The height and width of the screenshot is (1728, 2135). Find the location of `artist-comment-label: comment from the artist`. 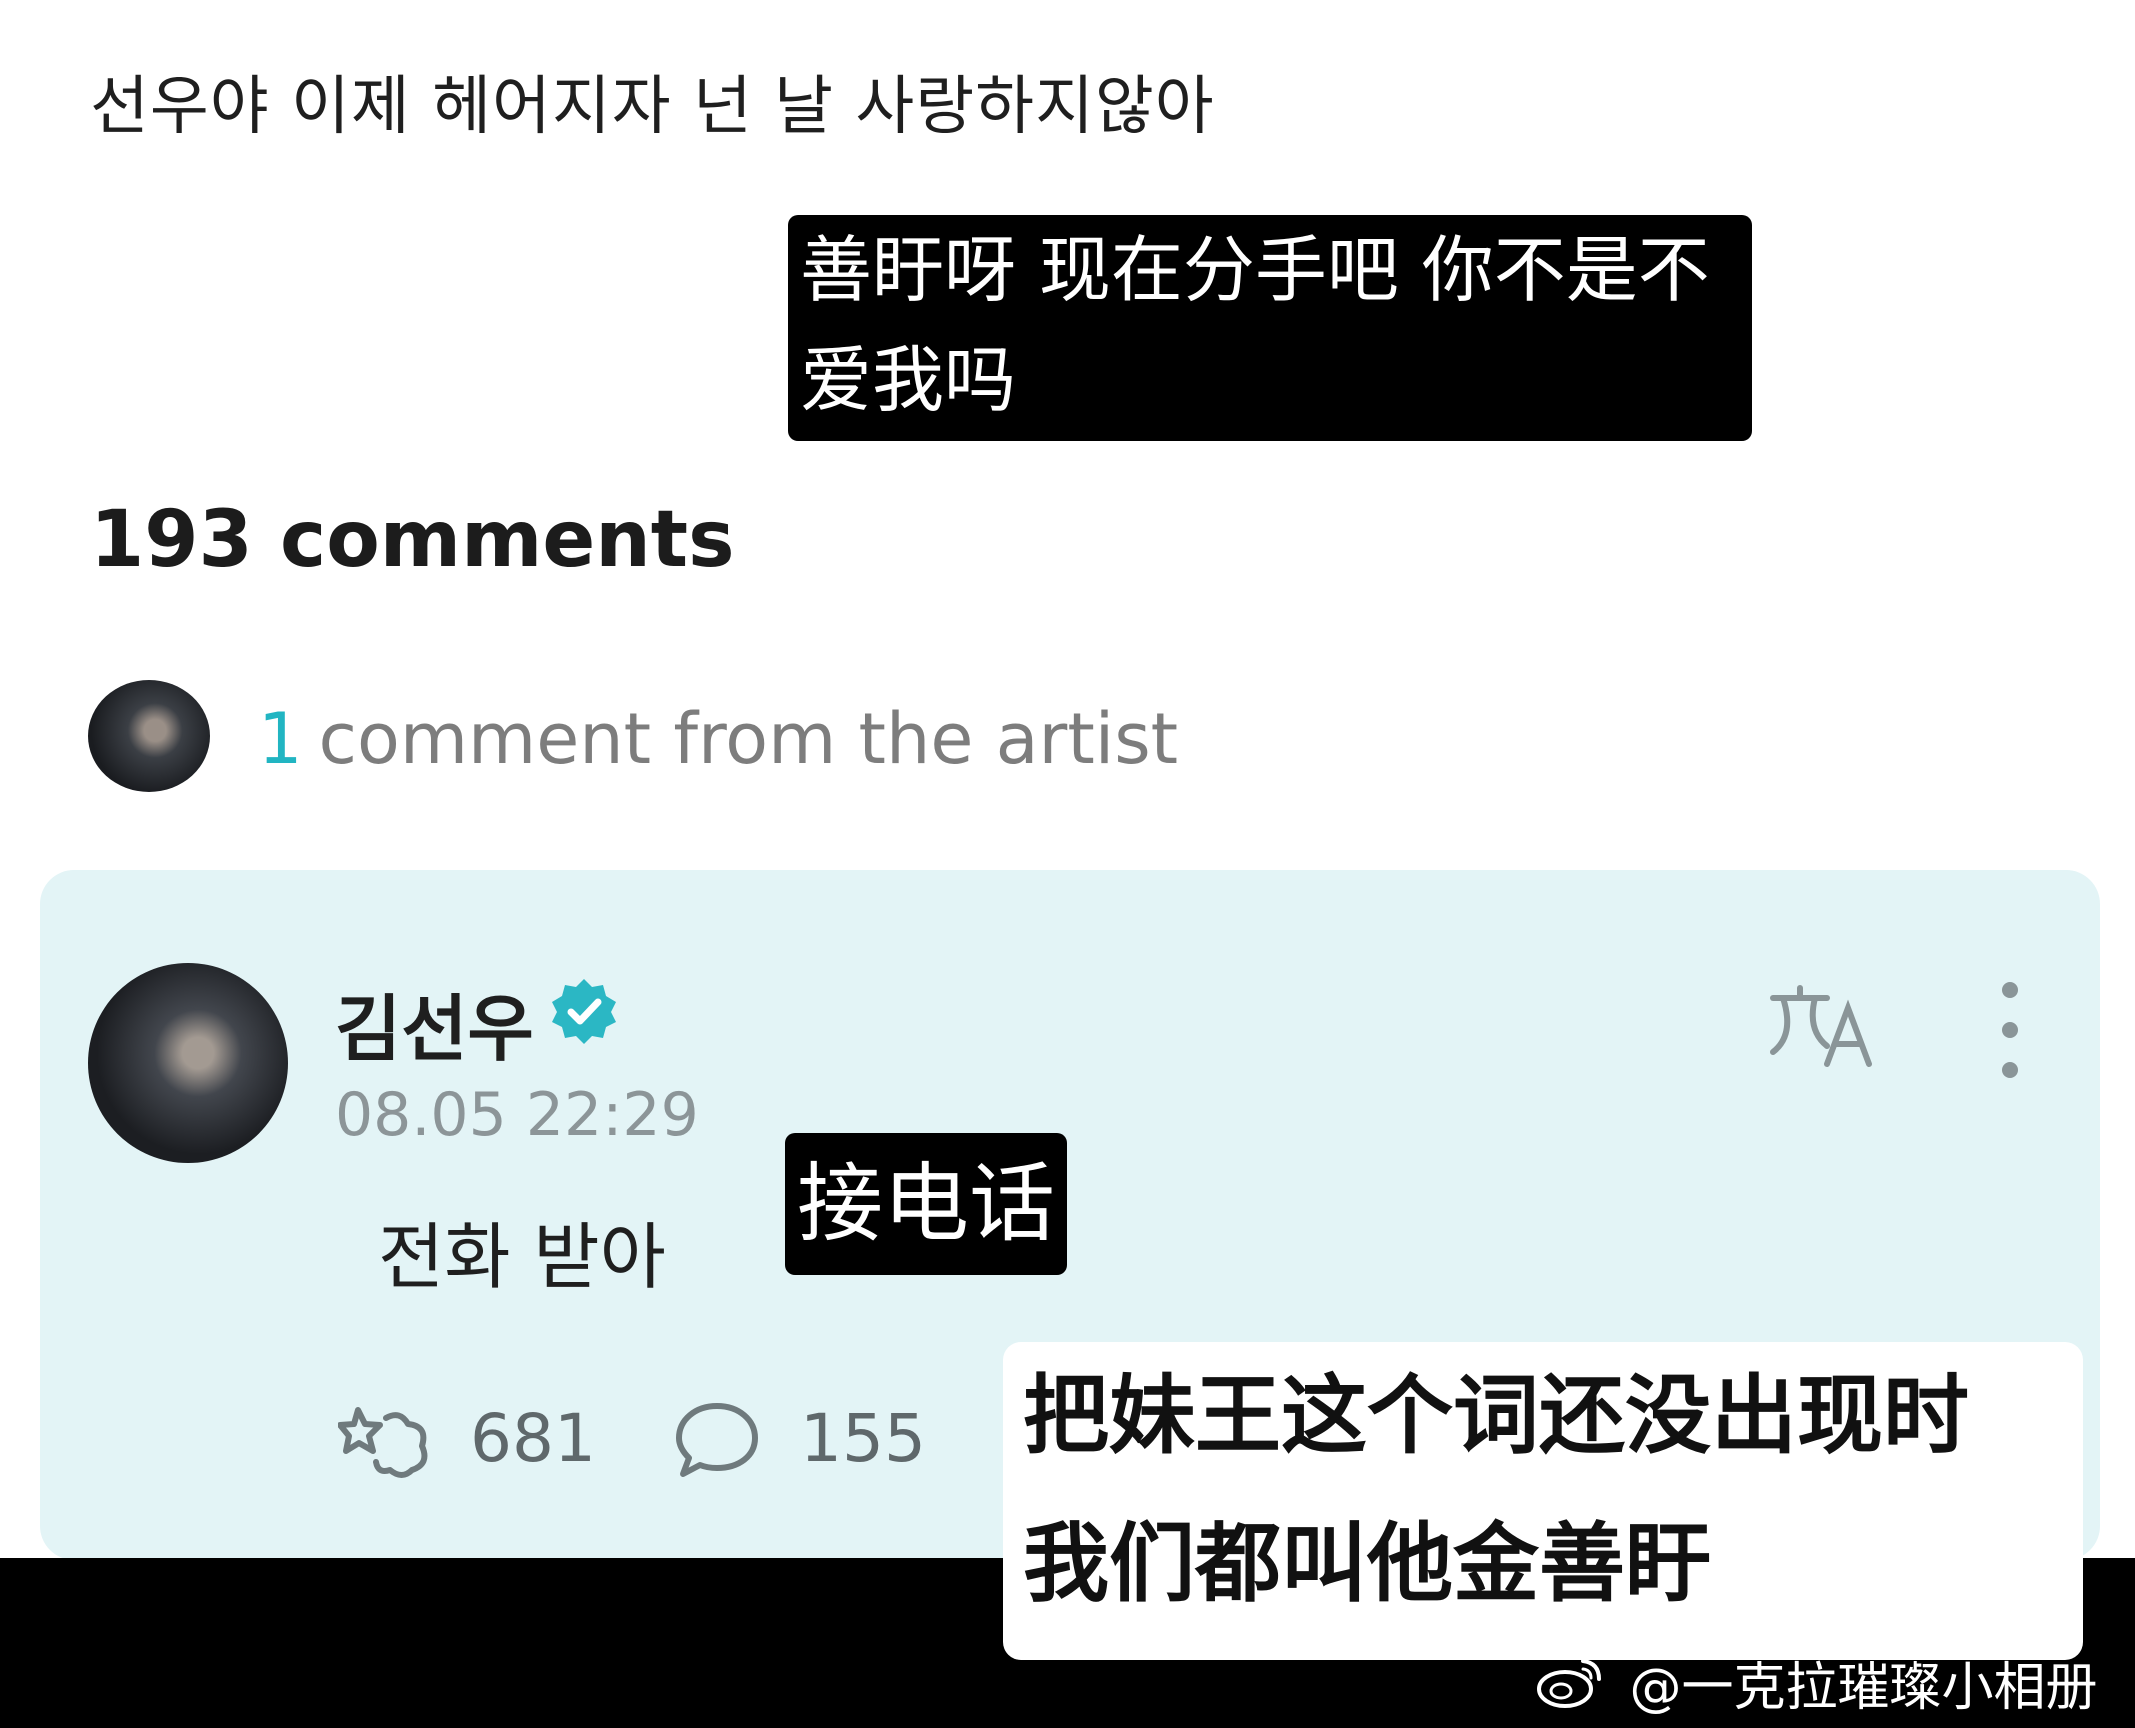

artist-comment-label: comment from the artist is located at coordinates (748, 739).